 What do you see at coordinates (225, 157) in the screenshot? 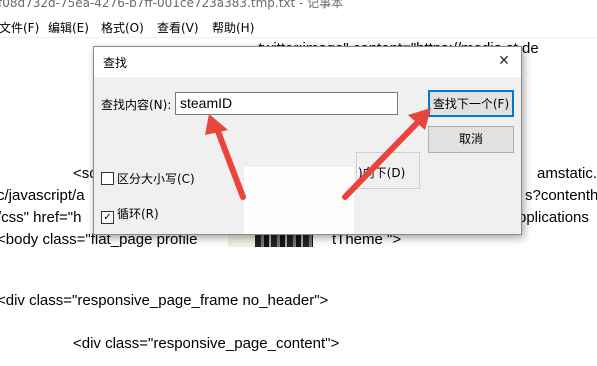
I see `arrow-to-input-icon` at bounding box center [225, 157].